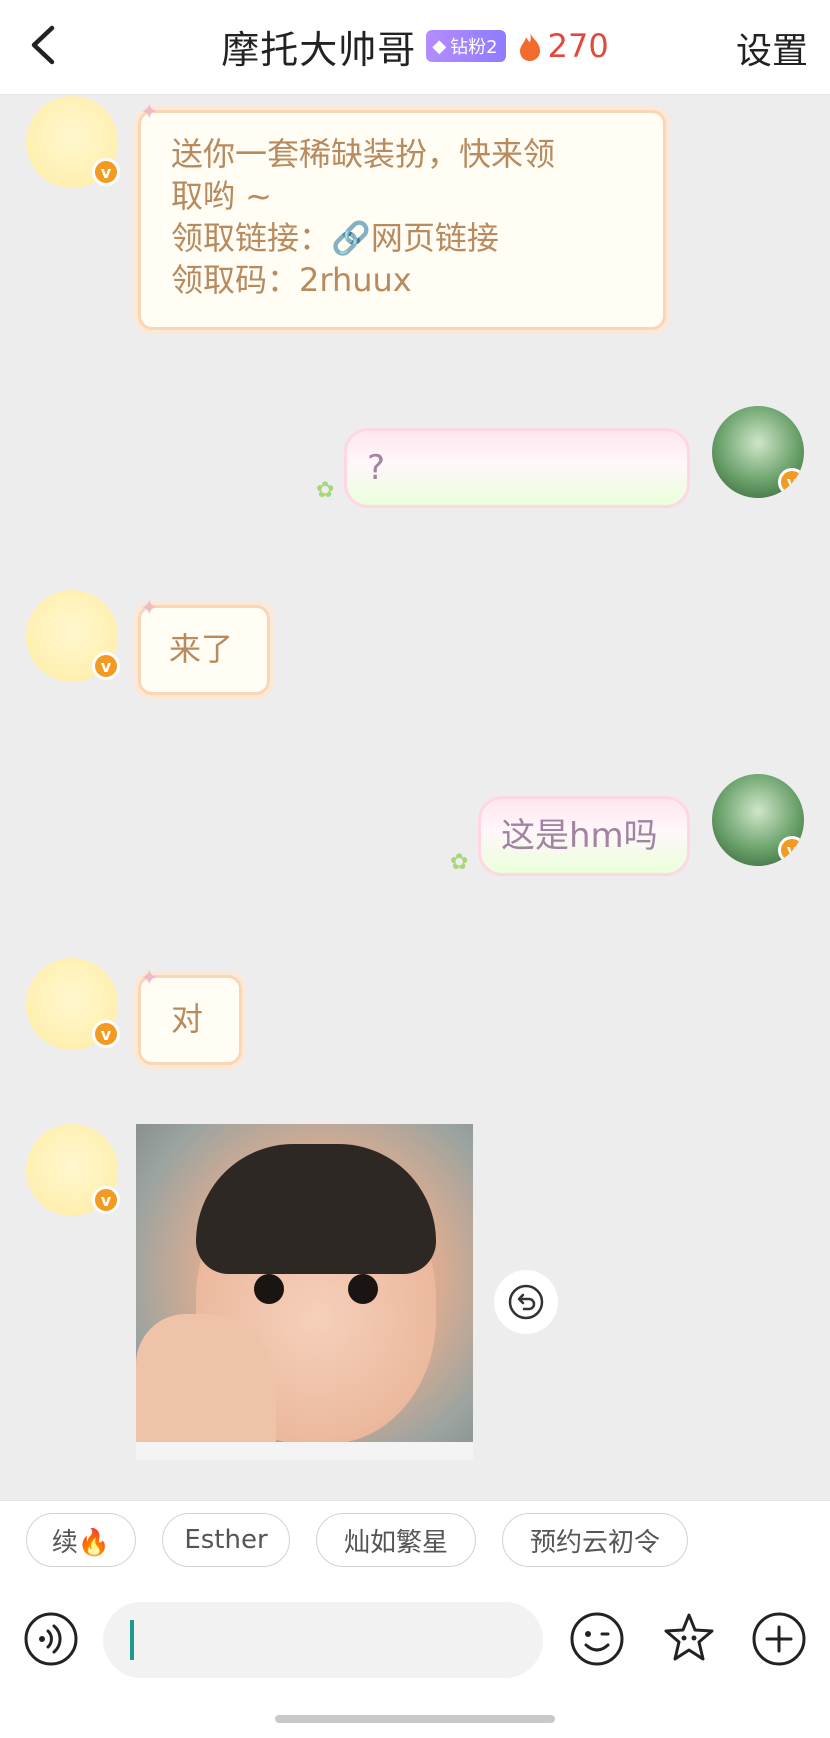  What do you see at coordinates (316, 1209) in the screenshot?
I see `photo-hair` at bounding box center [316, 1209].